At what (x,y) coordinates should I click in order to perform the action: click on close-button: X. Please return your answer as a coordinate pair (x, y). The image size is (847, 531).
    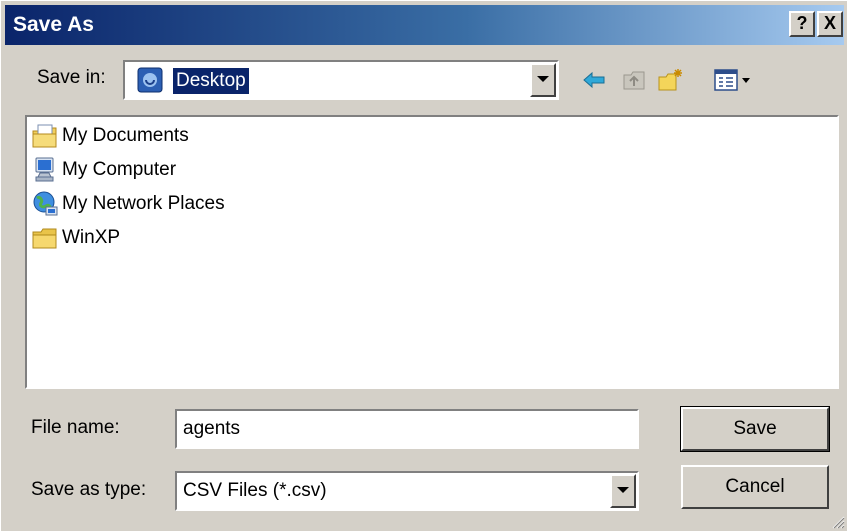
    Looking at the image, I should click on (830, 24).